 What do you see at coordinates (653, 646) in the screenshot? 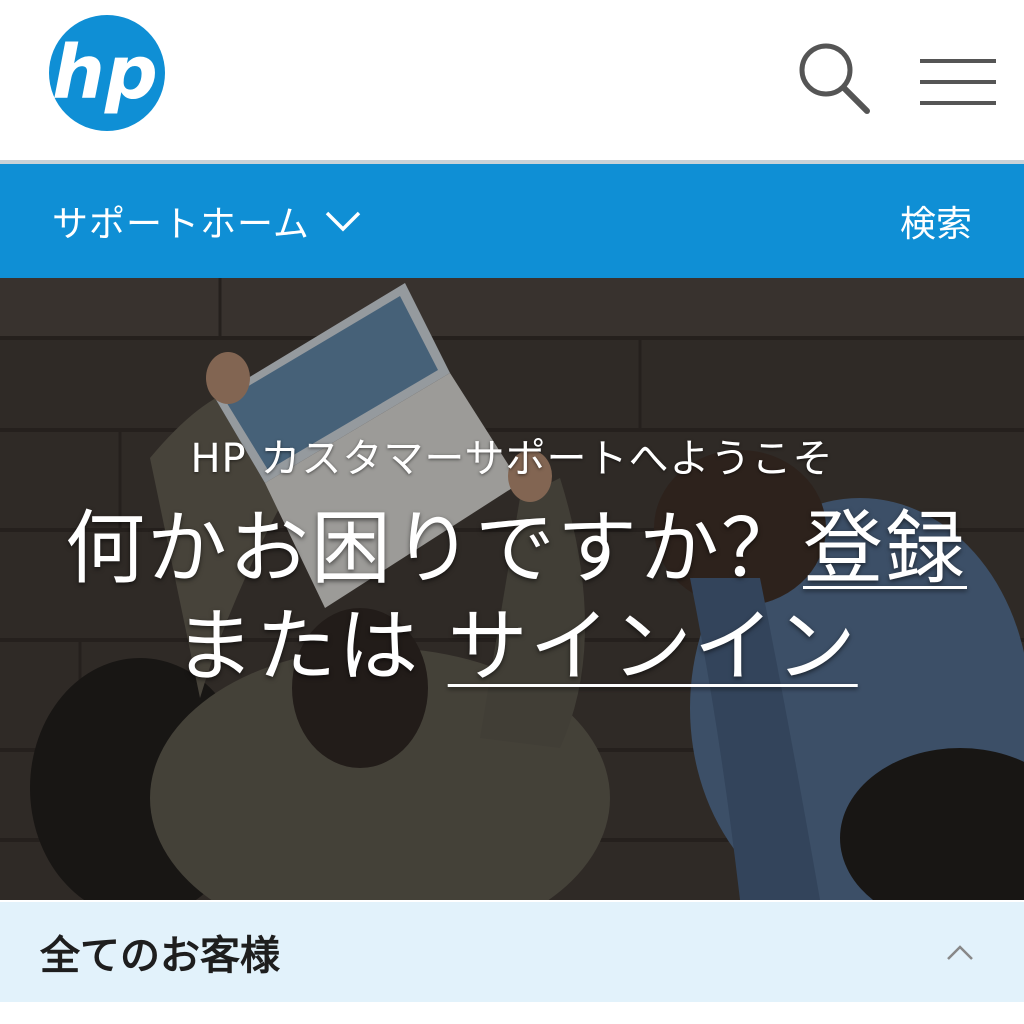
I see `sign-in-link: サインイン` at bounding box center [653, 646].